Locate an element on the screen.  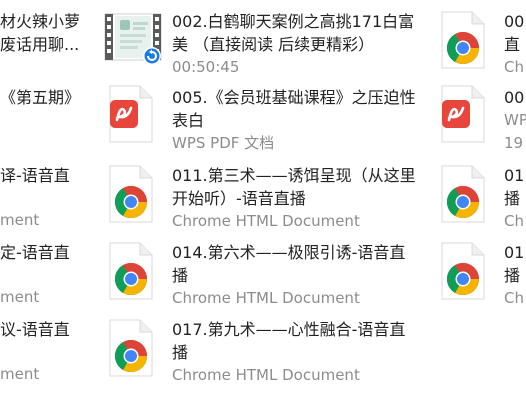
file-type: WP is located at coordinates (515, 120).